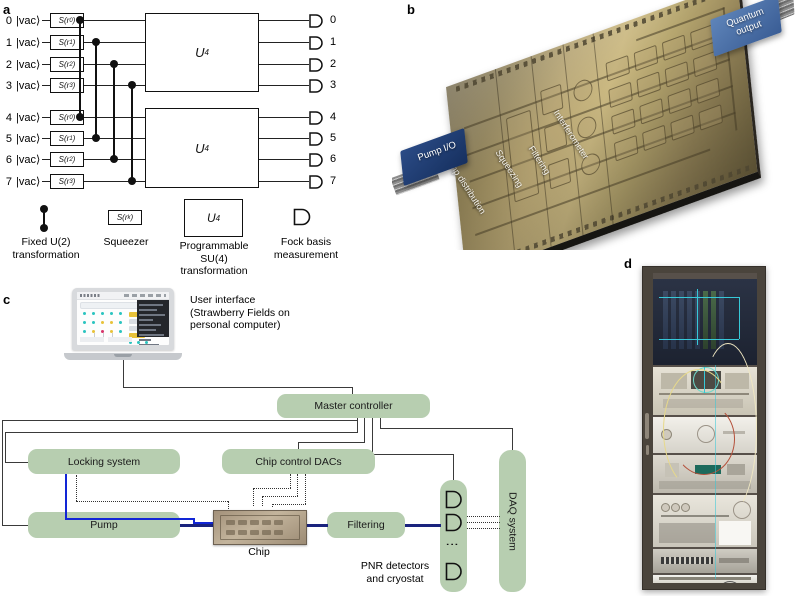 This screenshot has height=596, width=800. I want to click on app-logo, so click(90, 295).